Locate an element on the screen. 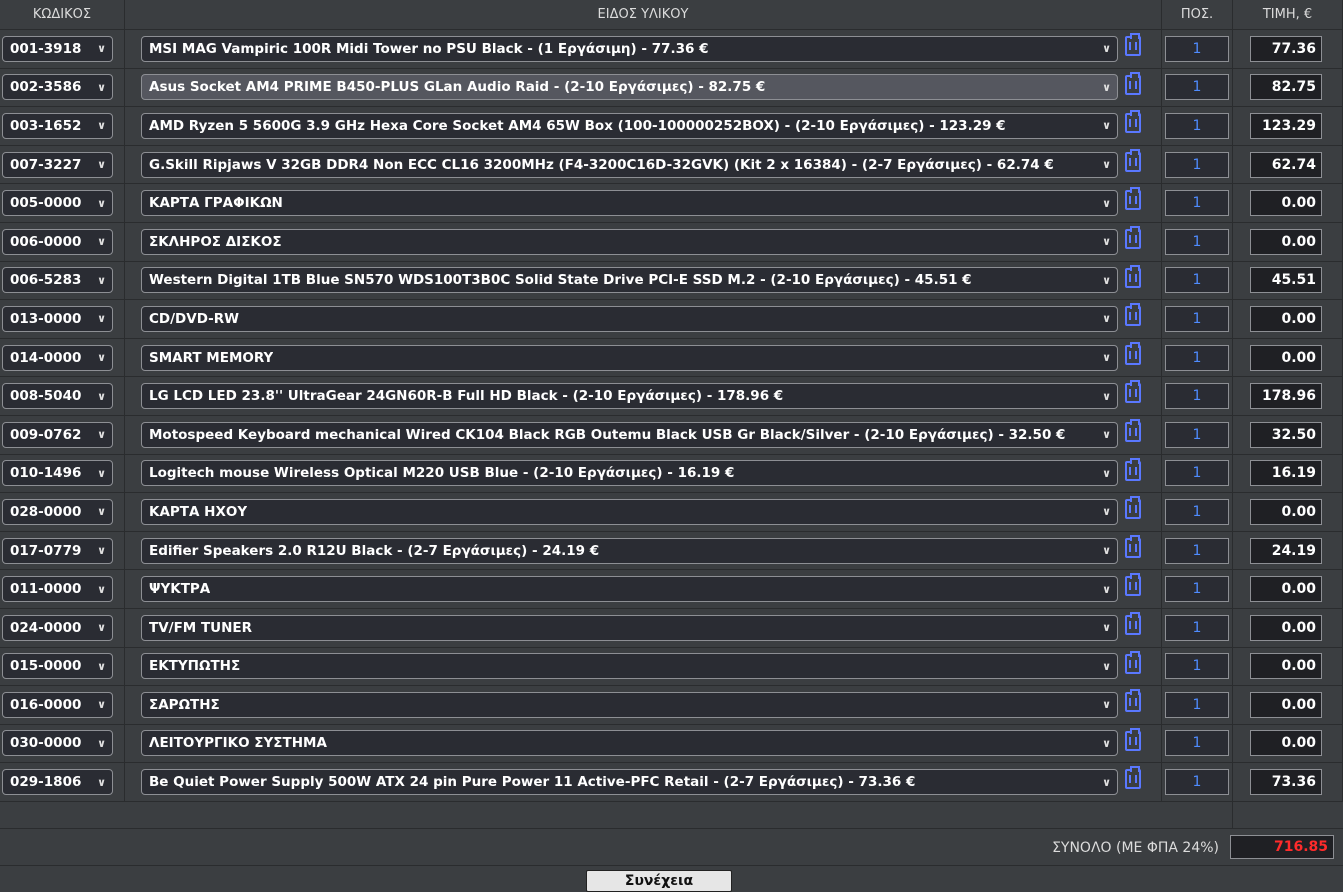  total-row: ΣΥΝΟΛΟ (ΜΕ ΦΠΑ 24%) 716.85 is located at coordinates (671, 847).